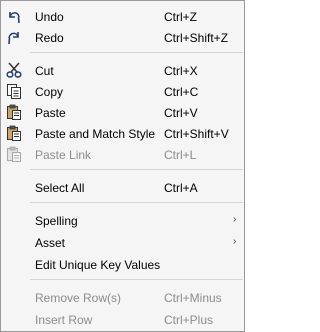 The image size is (320, 332). What do you see at coordinates (122, 113) in the screenshot?
I see `menu-item-paste: Paste Ctrl+V` at bounding box center [122, 113].